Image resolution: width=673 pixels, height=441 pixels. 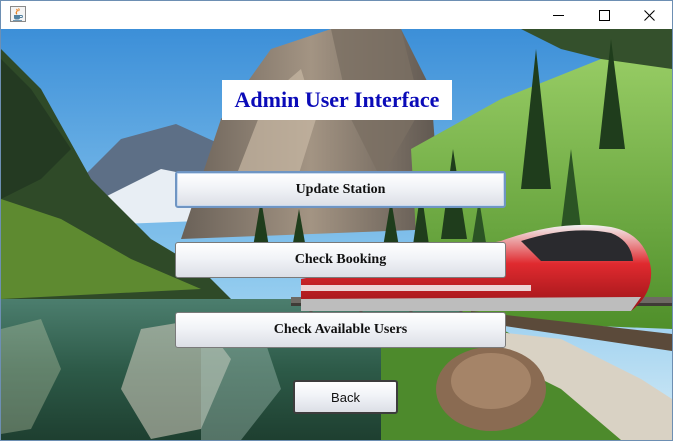 I want to click on check-available-users-label: Check Available Users, so click(x=340, y=329).